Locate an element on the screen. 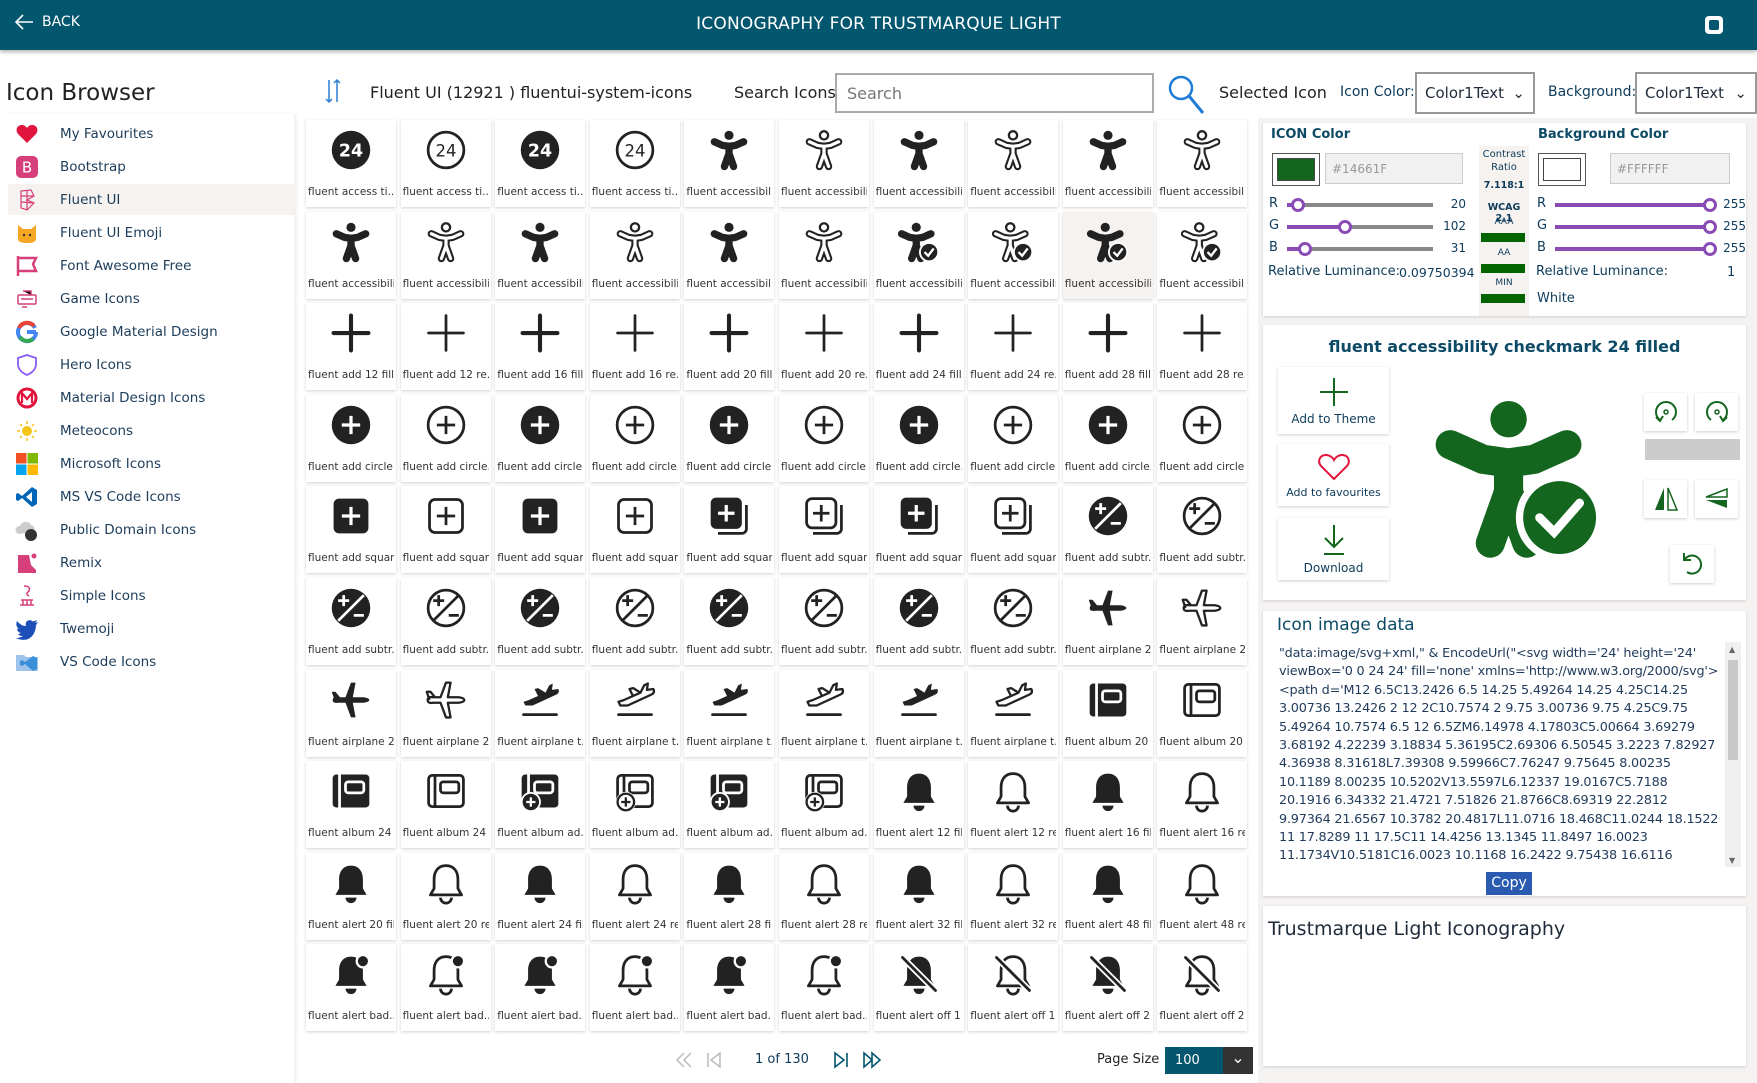 Image resolution: width=1757 pixels, height=1083 pixels. background-color-swatch is located at coordinates (1562, 169).